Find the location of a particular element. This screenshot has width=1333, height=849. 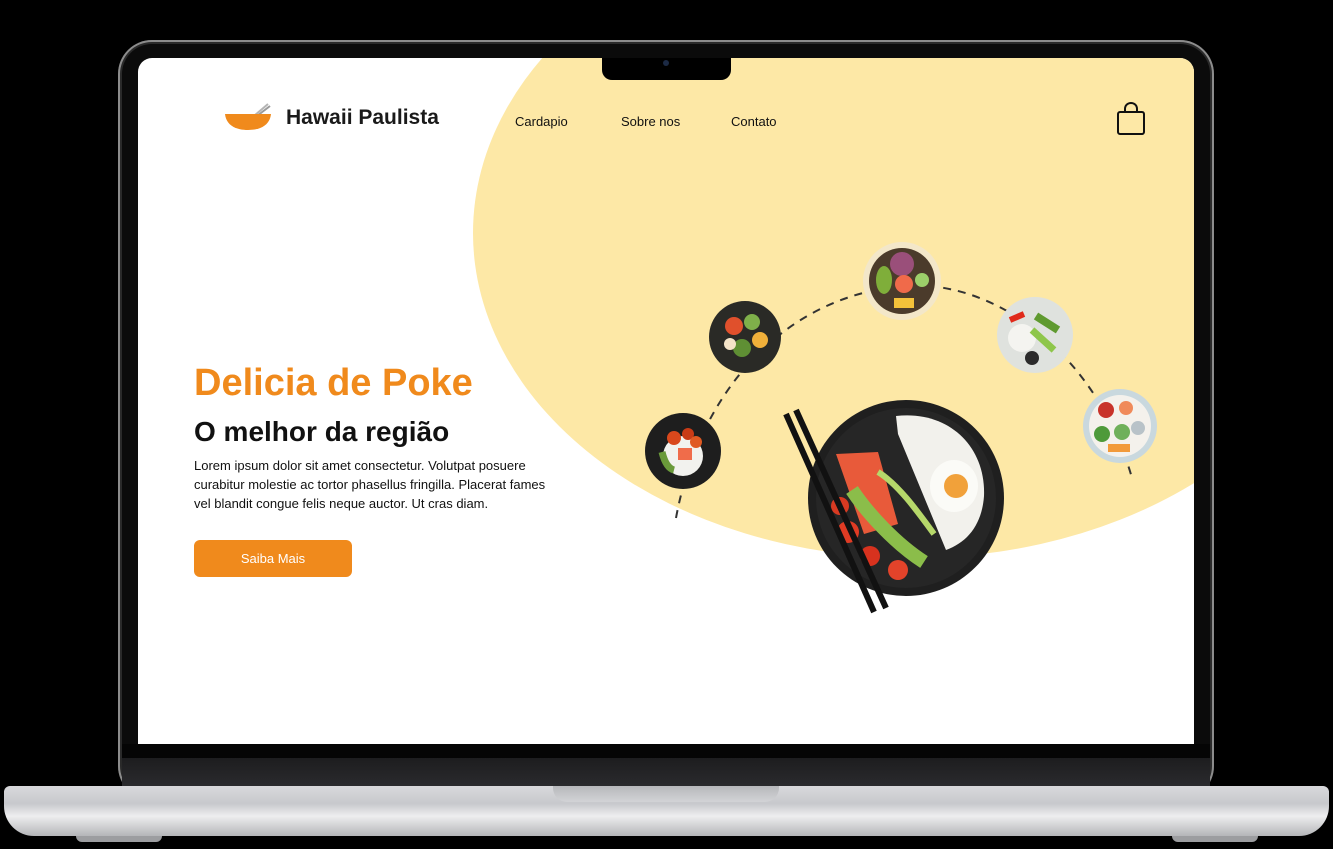

brand-name: Hawaii Paulista is located at coordinates (362, 118).